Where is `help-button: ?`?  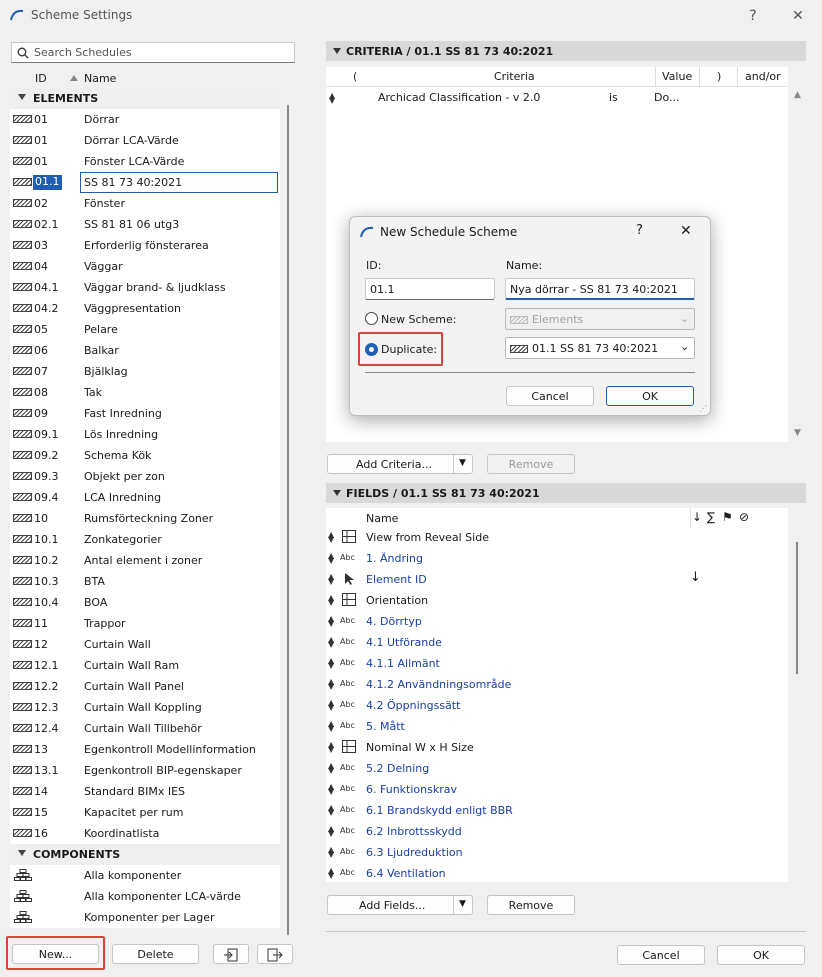 help-button: ? is located at coordinates (753, 16).